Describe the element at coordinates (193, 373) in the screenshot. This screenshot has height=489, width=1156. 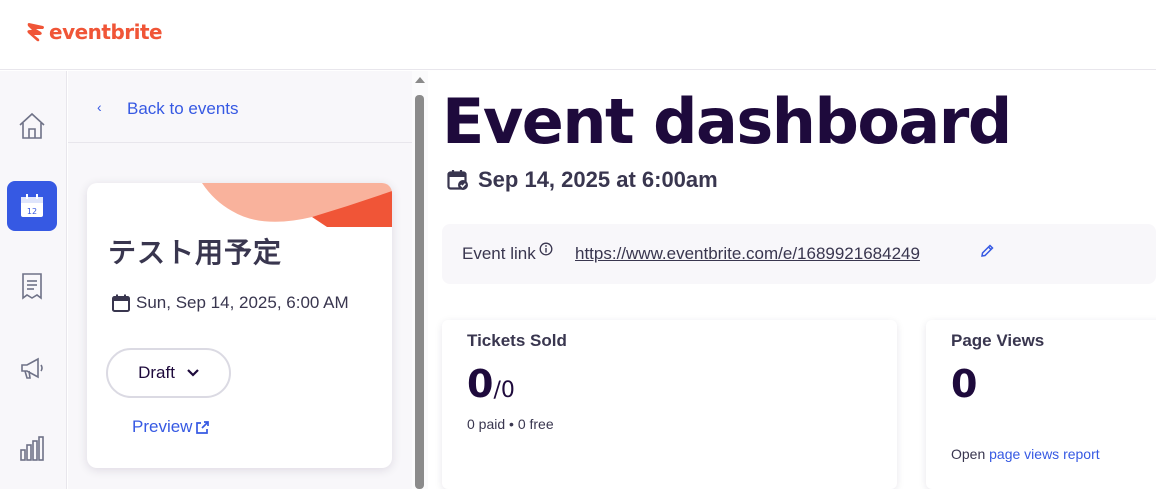
I see `chevron-down-icon` at that location.